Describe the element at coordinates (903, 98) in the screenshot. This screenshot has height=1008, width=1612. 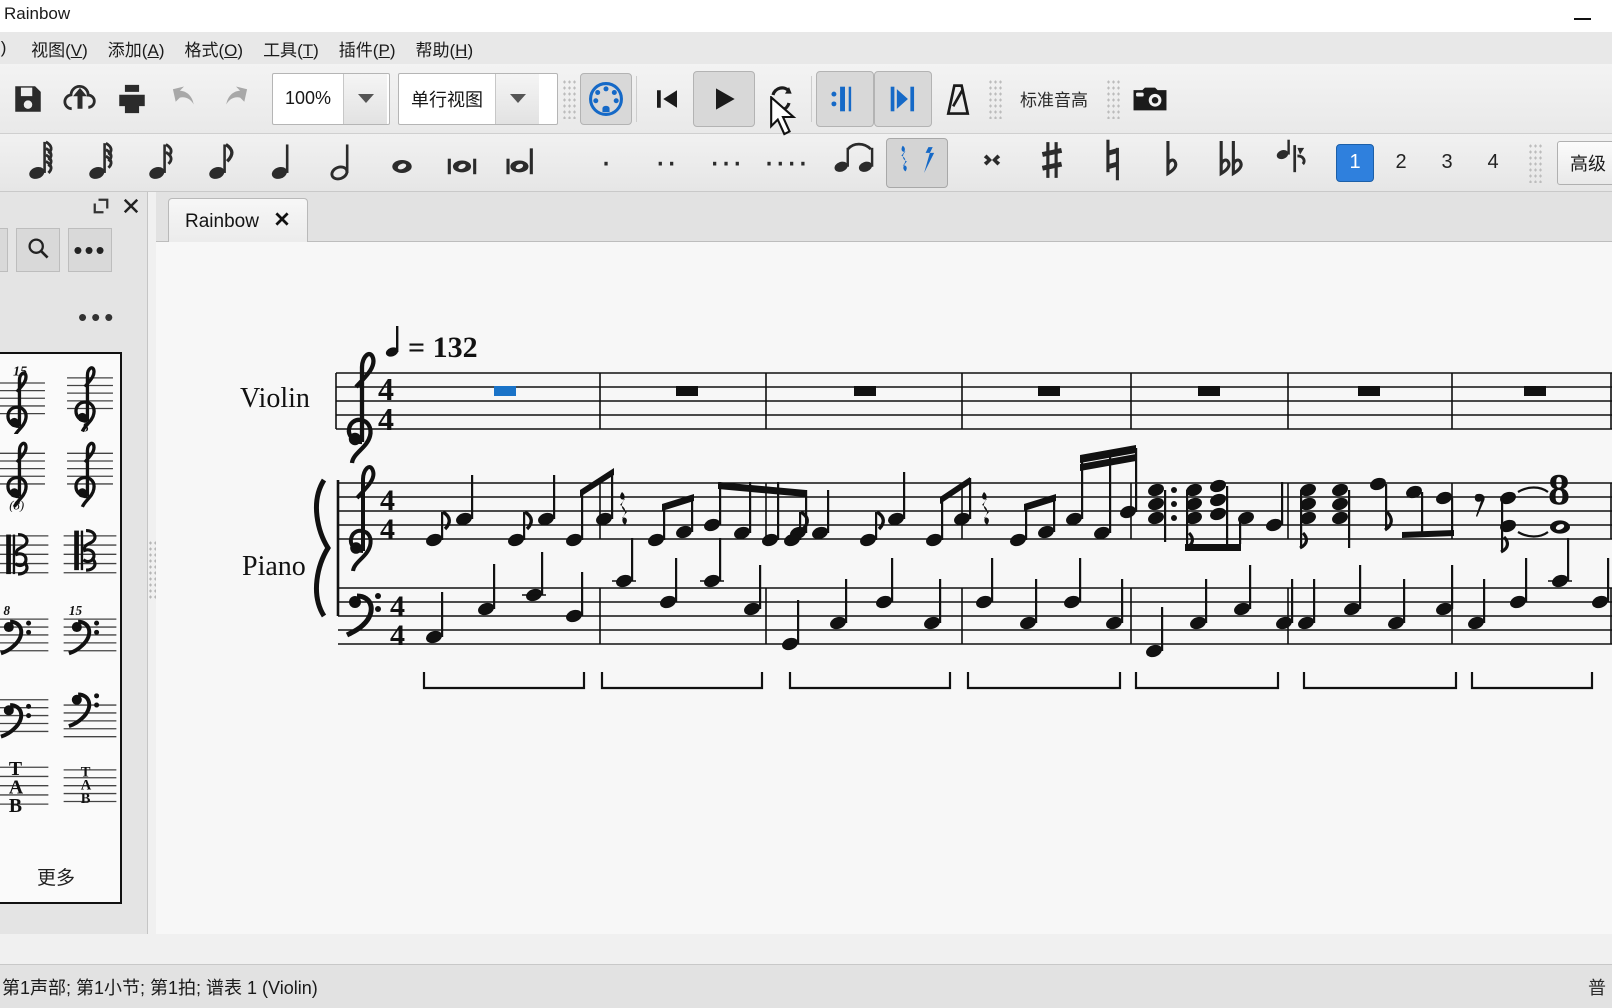
I see `play-chord-symbols-button` at that location.